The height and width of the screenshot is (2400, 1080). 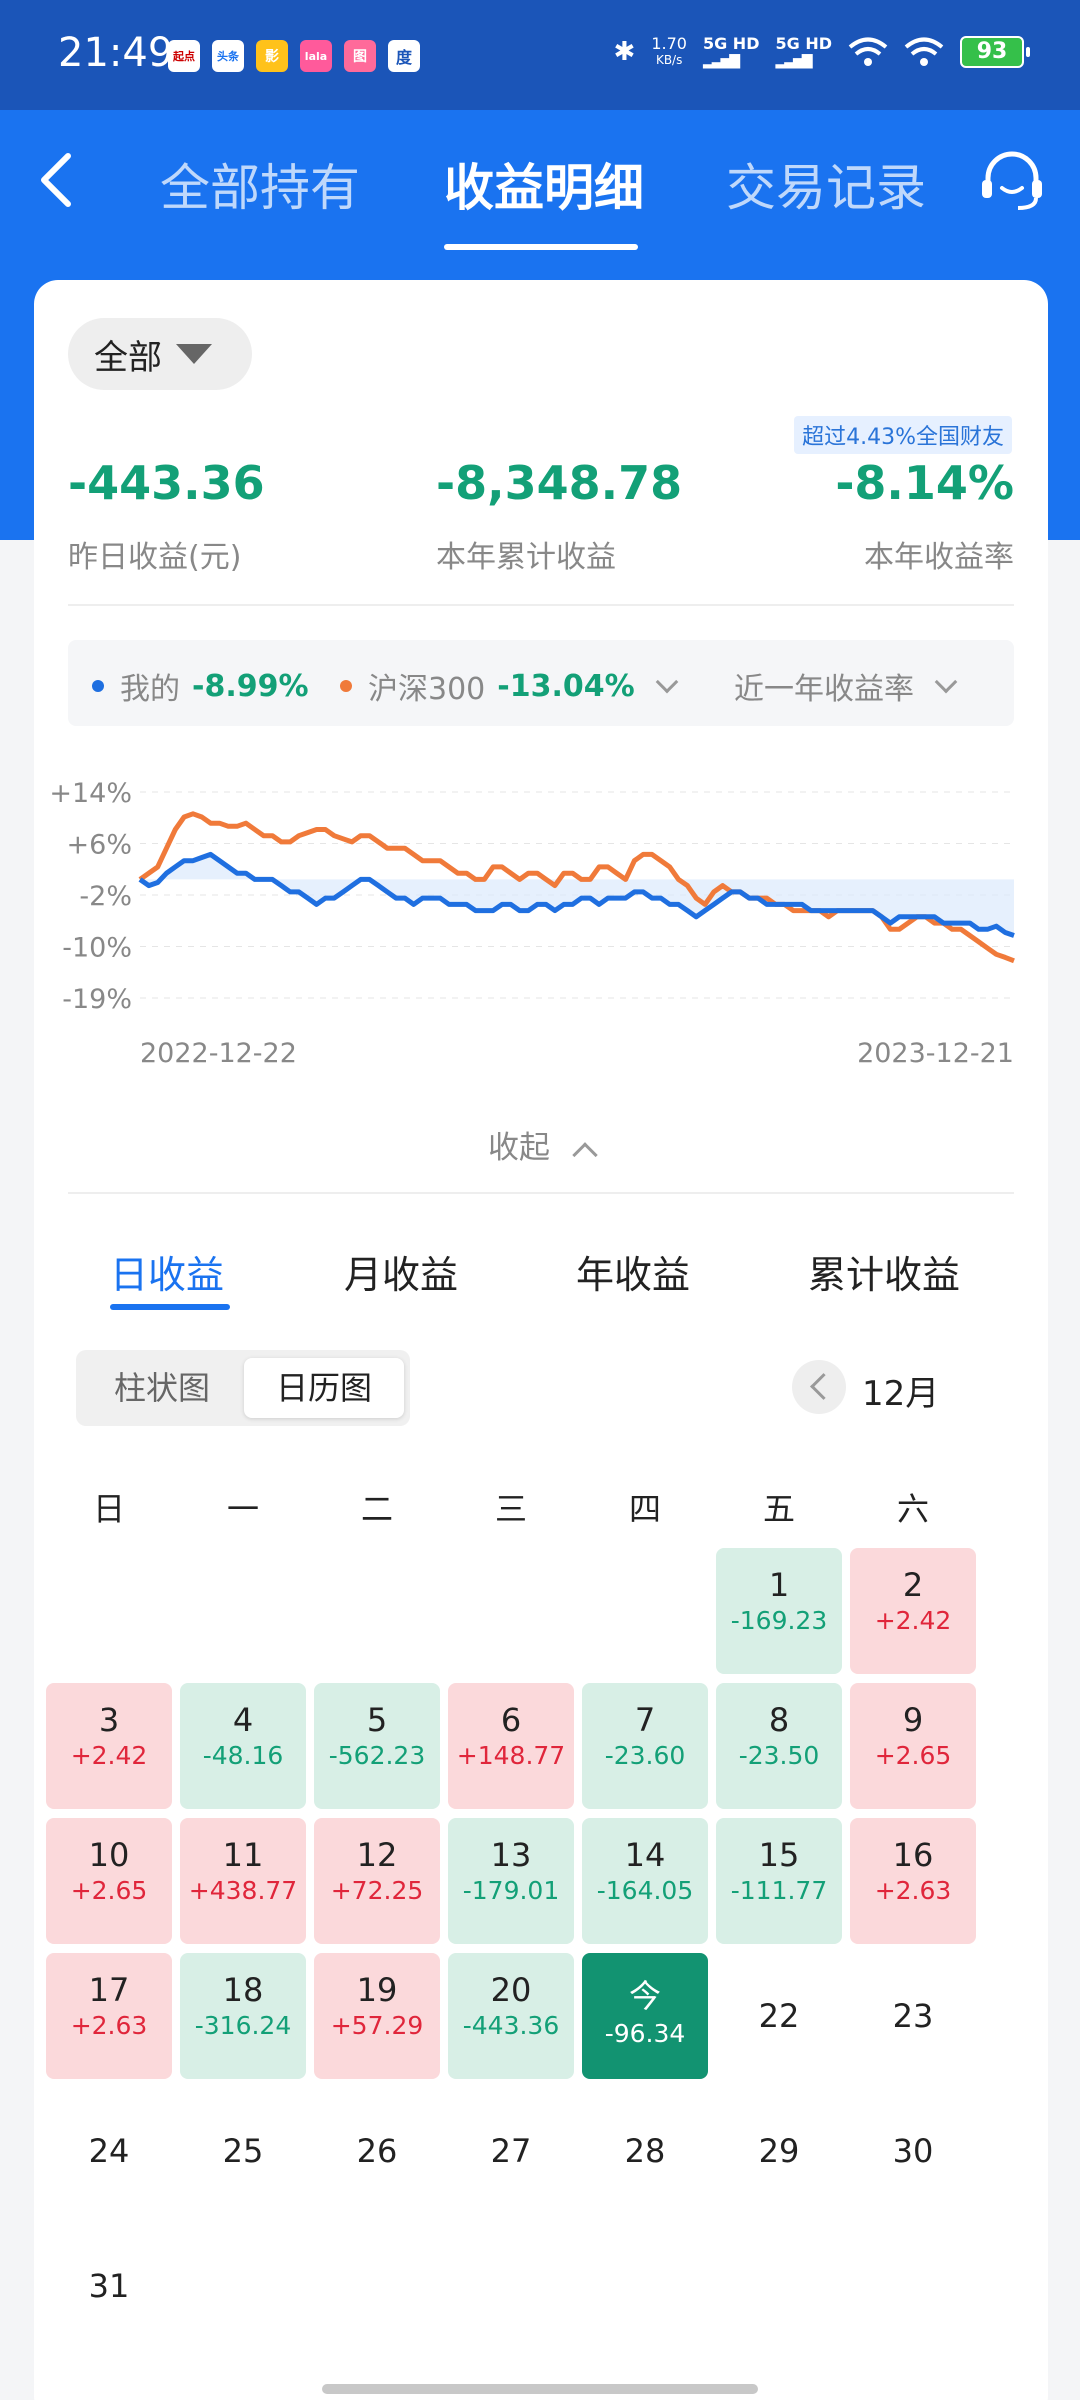 I want to click on app-icon-toutiao: 头条, so click(x=228, y=56).